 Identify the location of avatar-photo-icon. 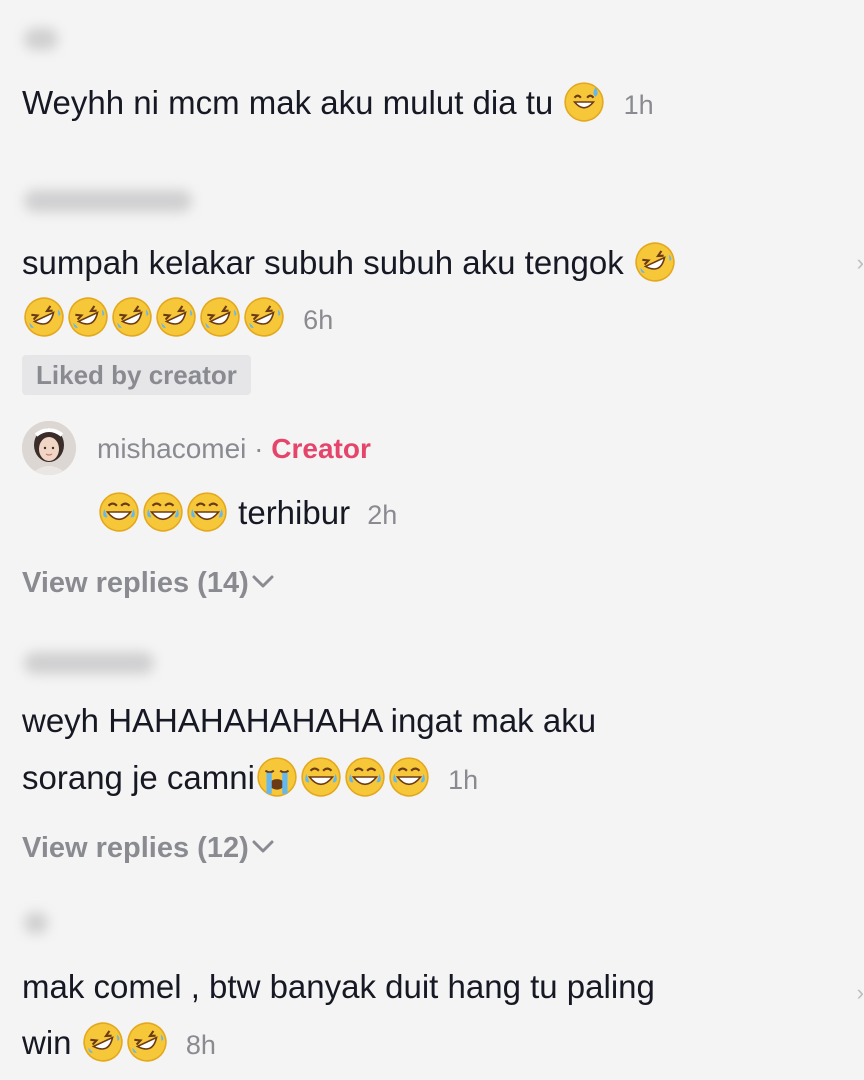
(49, 448).